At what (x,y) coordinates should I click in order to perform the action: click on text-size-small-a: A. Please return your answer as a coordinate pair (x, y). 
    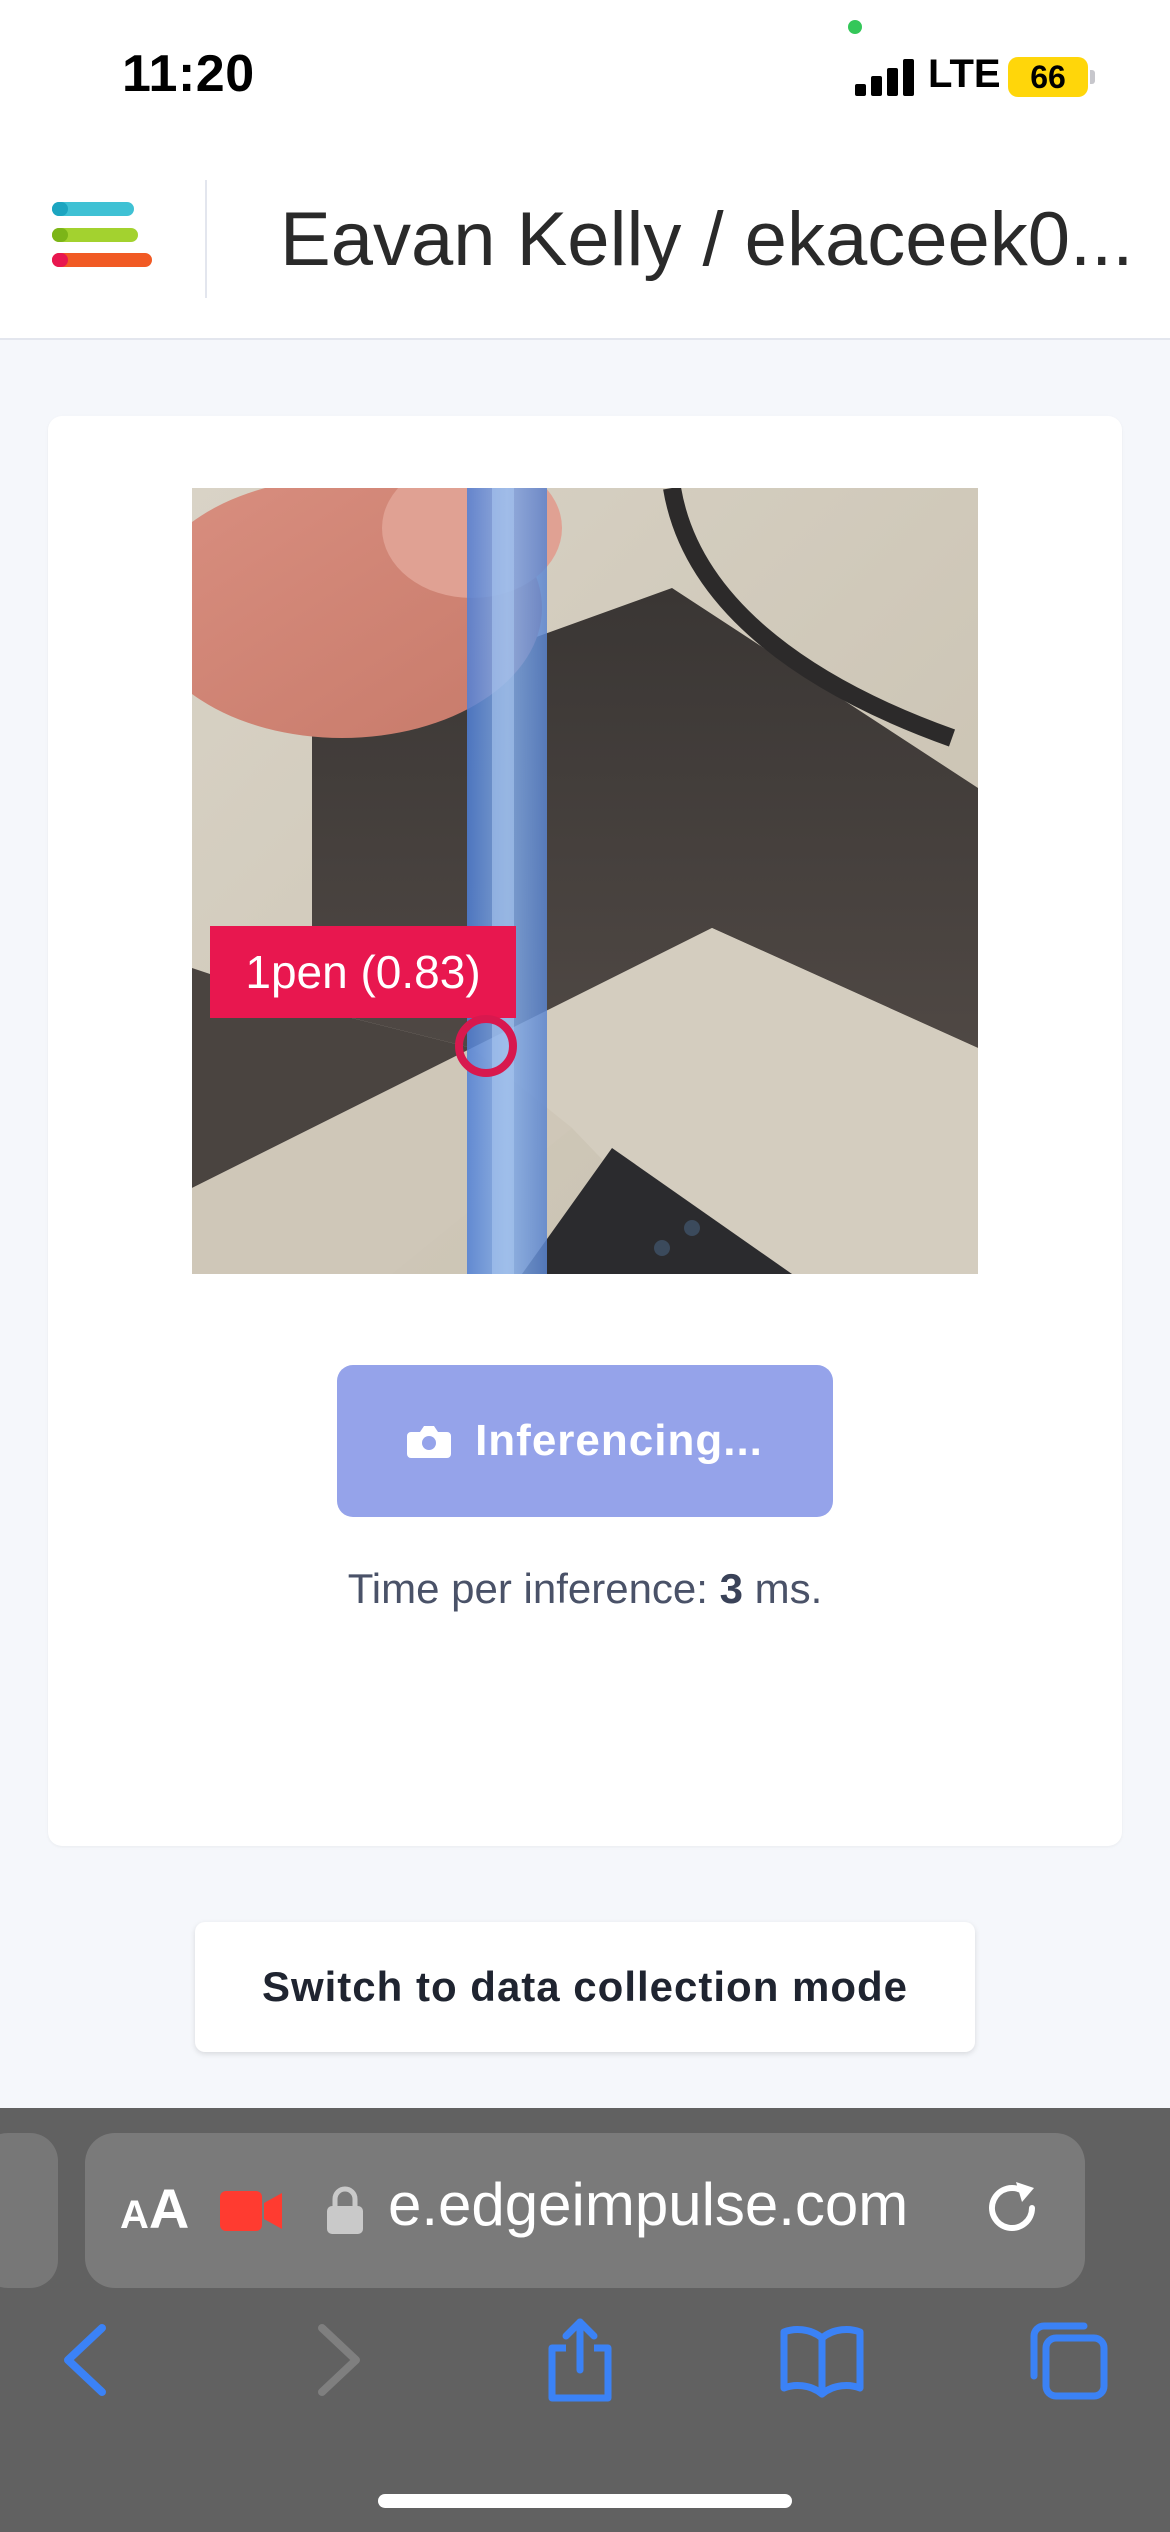
    Looking at the image, I should click on (134, 2215).